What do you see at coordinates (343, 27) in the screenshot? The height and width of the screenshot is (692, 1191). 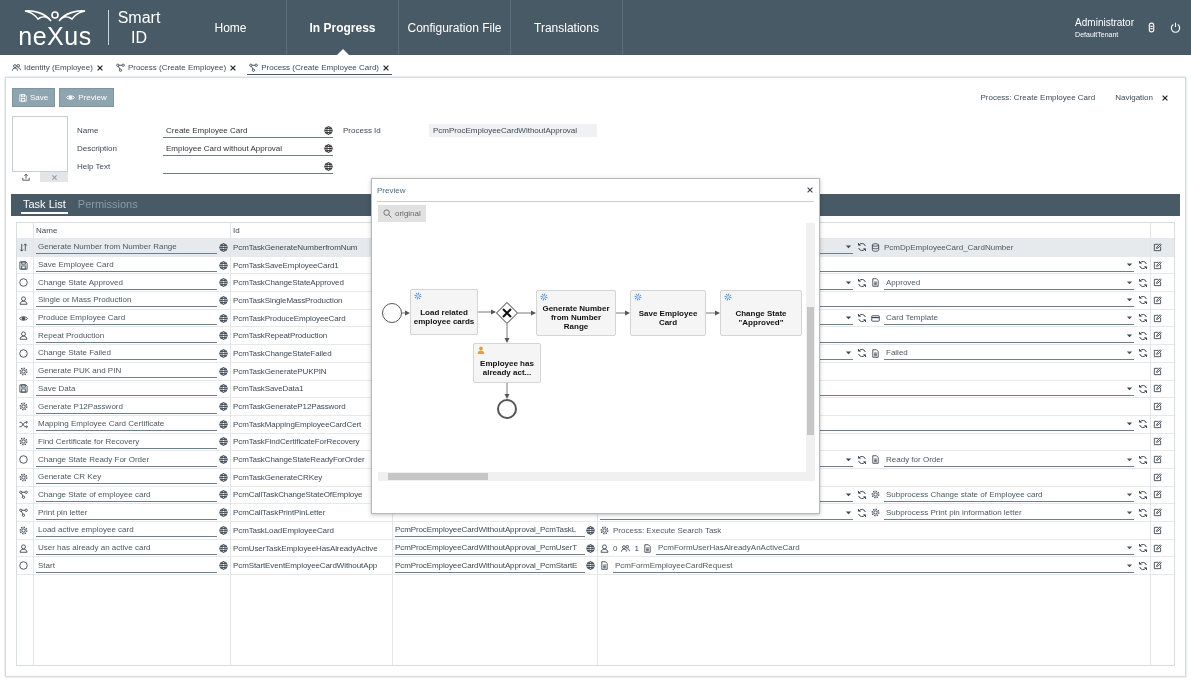 I see `nav-tab: In Progress` at bounding box center [343, 27].